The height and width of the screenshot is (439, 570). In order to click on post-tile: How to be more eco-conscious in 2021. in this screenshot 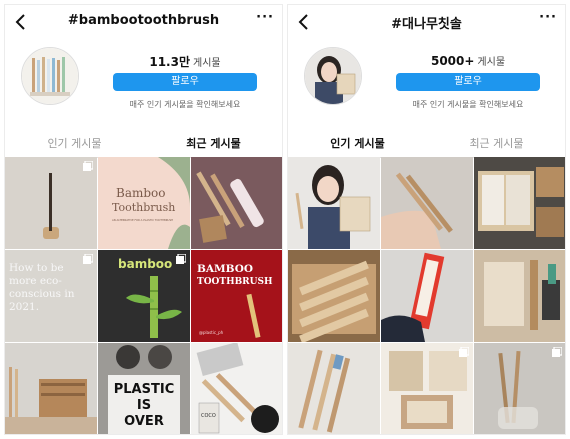, I will do `click(51, 296)`.